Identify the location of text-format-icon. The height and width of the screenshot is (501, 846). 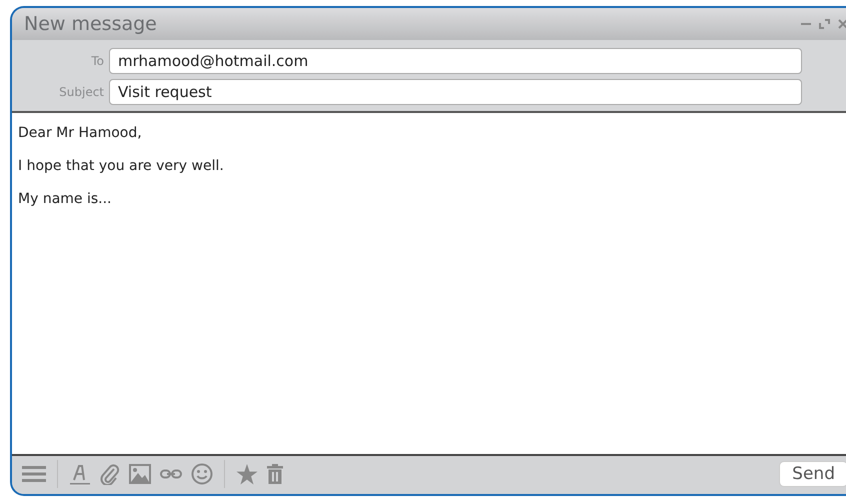
(80, 474).